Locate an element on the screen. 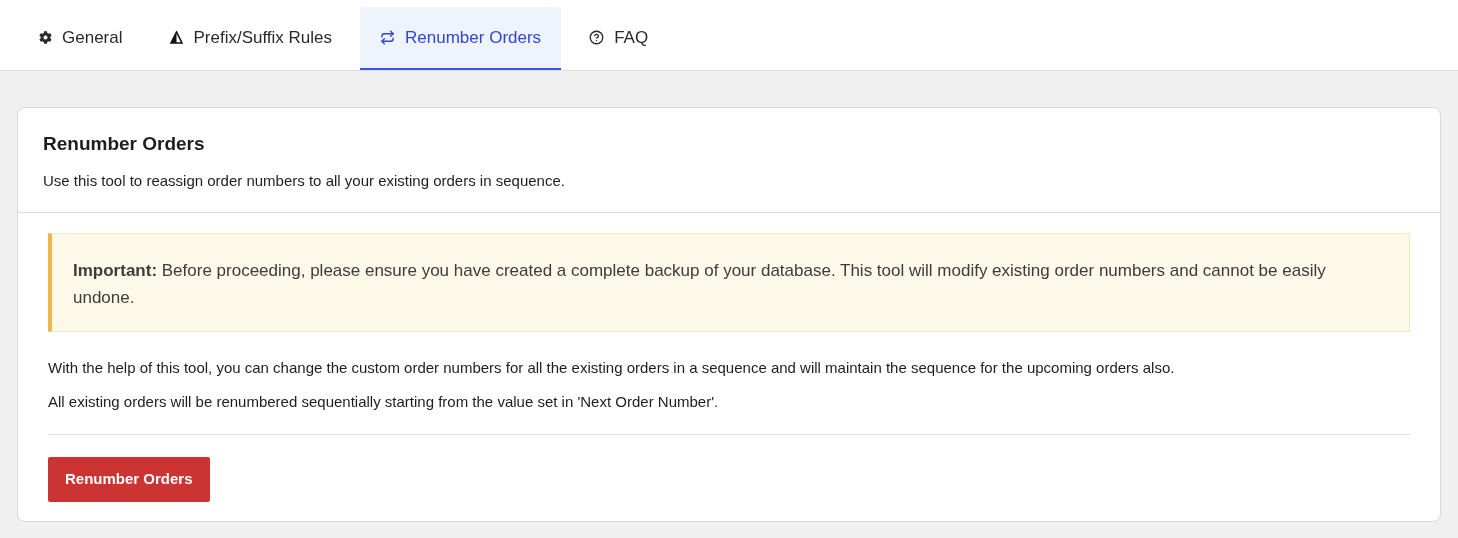 The height and width of the screenshot is (538, 1458). tab: Prefix/Suffix Rules is located at coordinates (251, 38).